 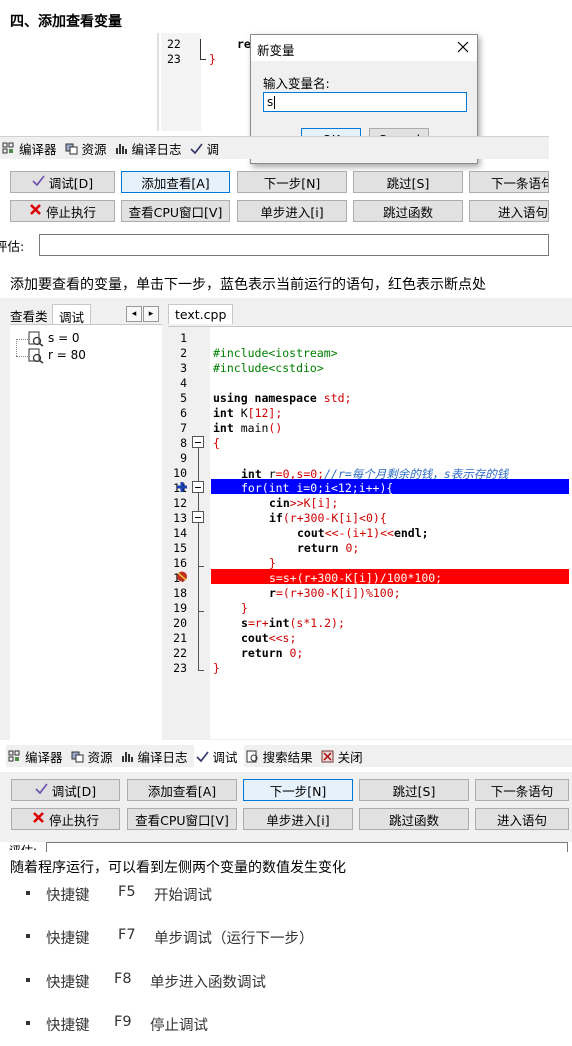 What do you see at coordinates (180, 593) in the screenshot?
I see `line-number: 18` at bounding box center [180, 593].